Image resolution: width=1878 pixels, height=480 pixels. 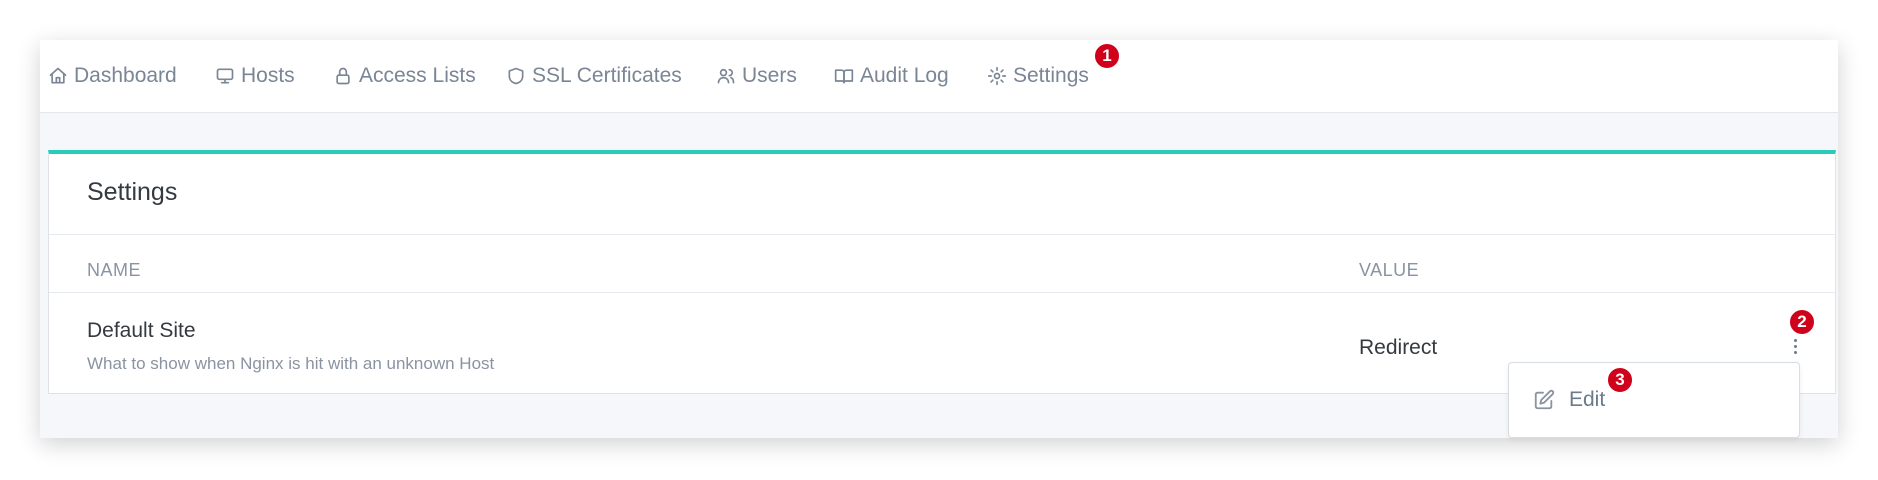 I want to click on nav-item-audit-log: Audit Log, so click(x=891, y=76).